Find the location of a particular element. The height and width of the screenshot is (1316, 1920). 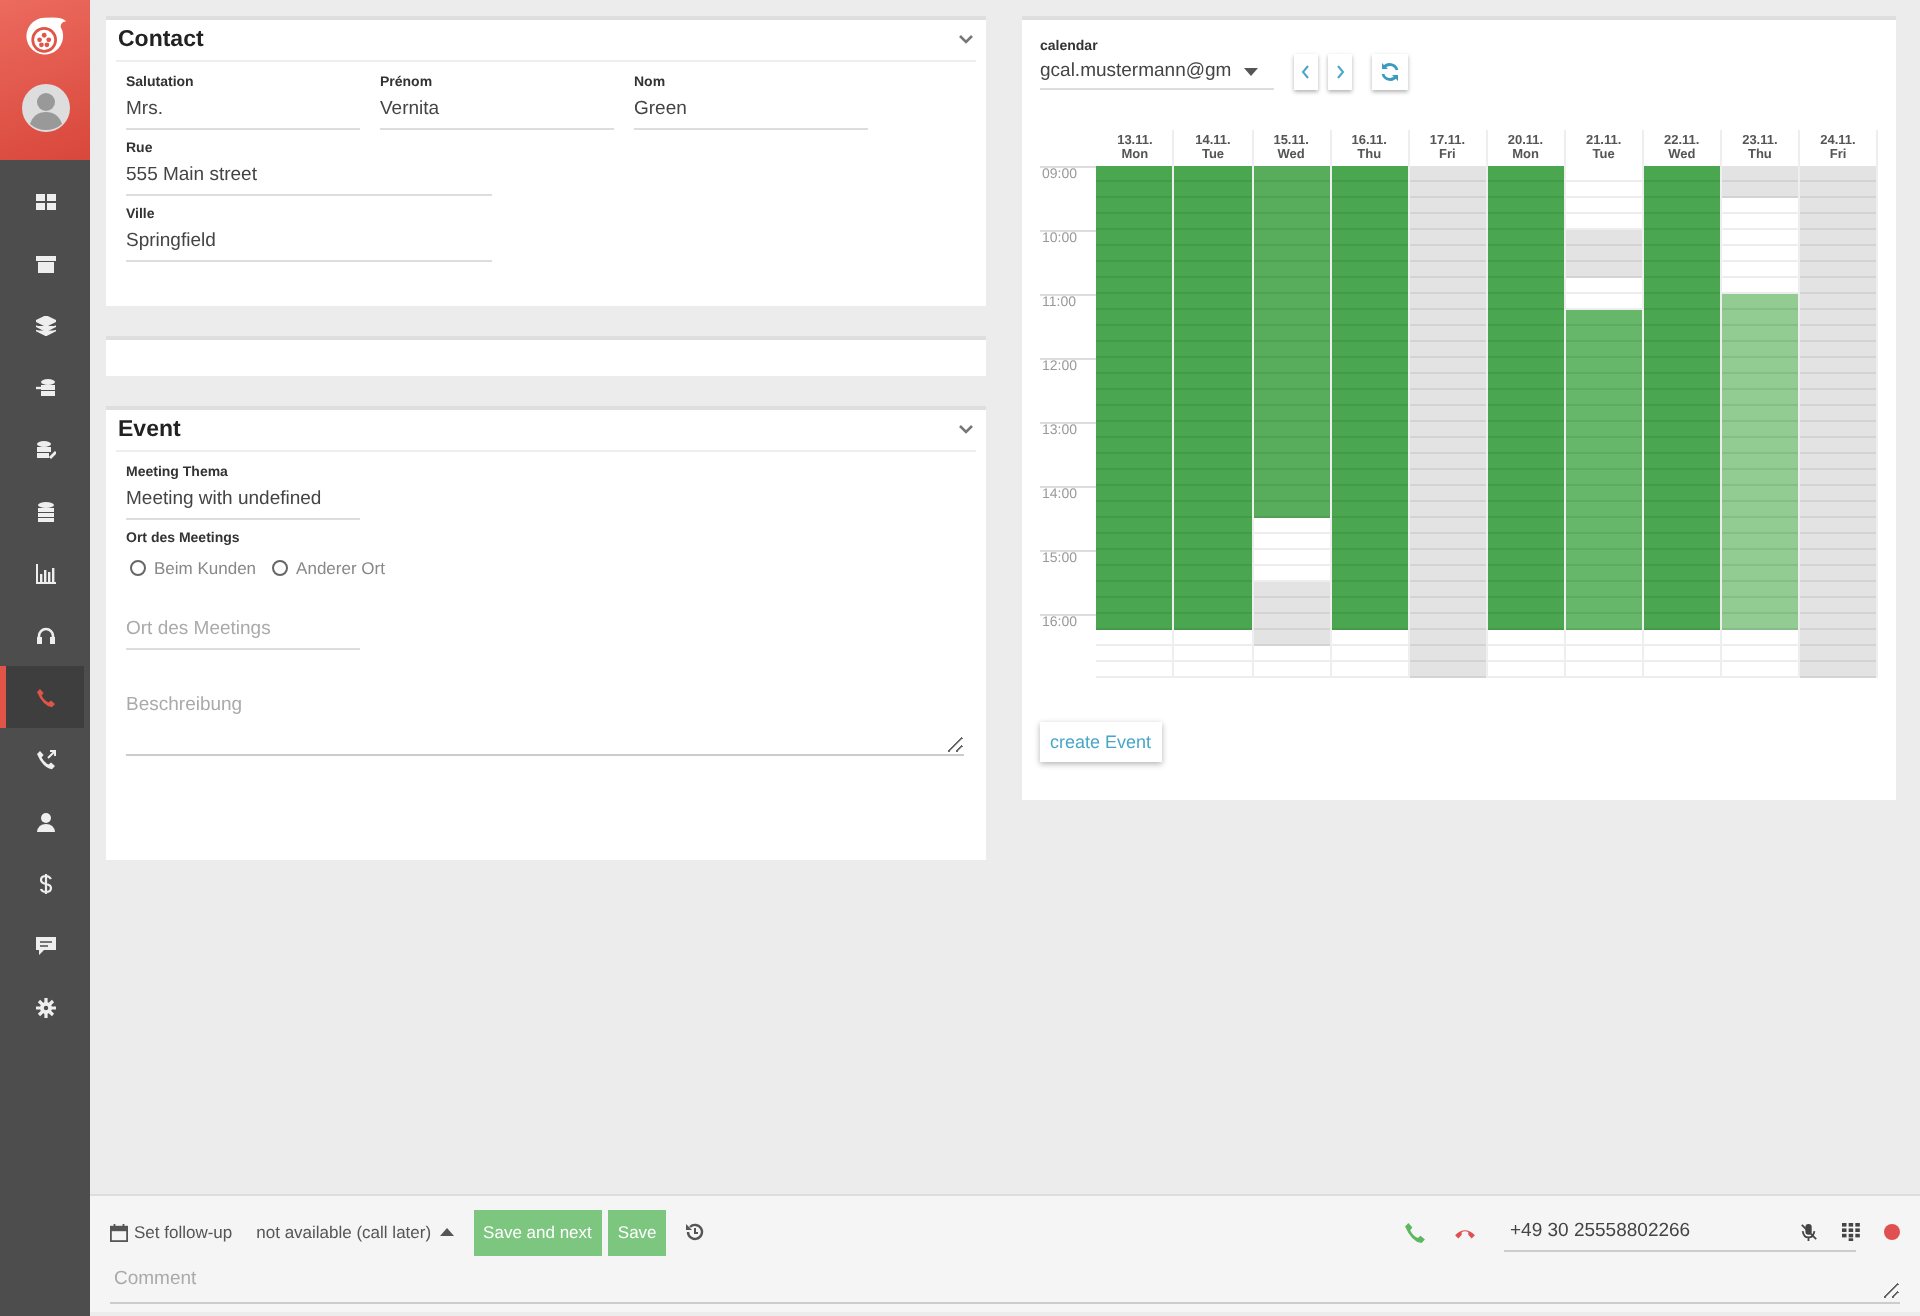

keypad-icon is located at coordinates (1851, 1232).